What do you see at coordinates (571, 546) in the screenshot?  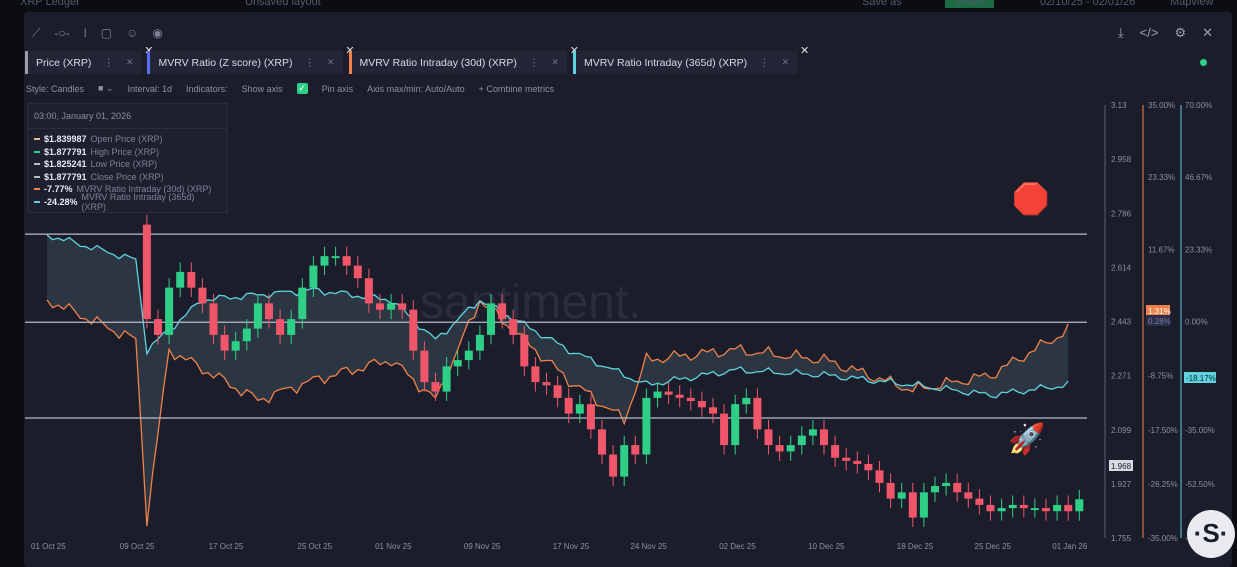 I see `x-tick-label: 17 Nov 25` at bounding box center [571, 546].